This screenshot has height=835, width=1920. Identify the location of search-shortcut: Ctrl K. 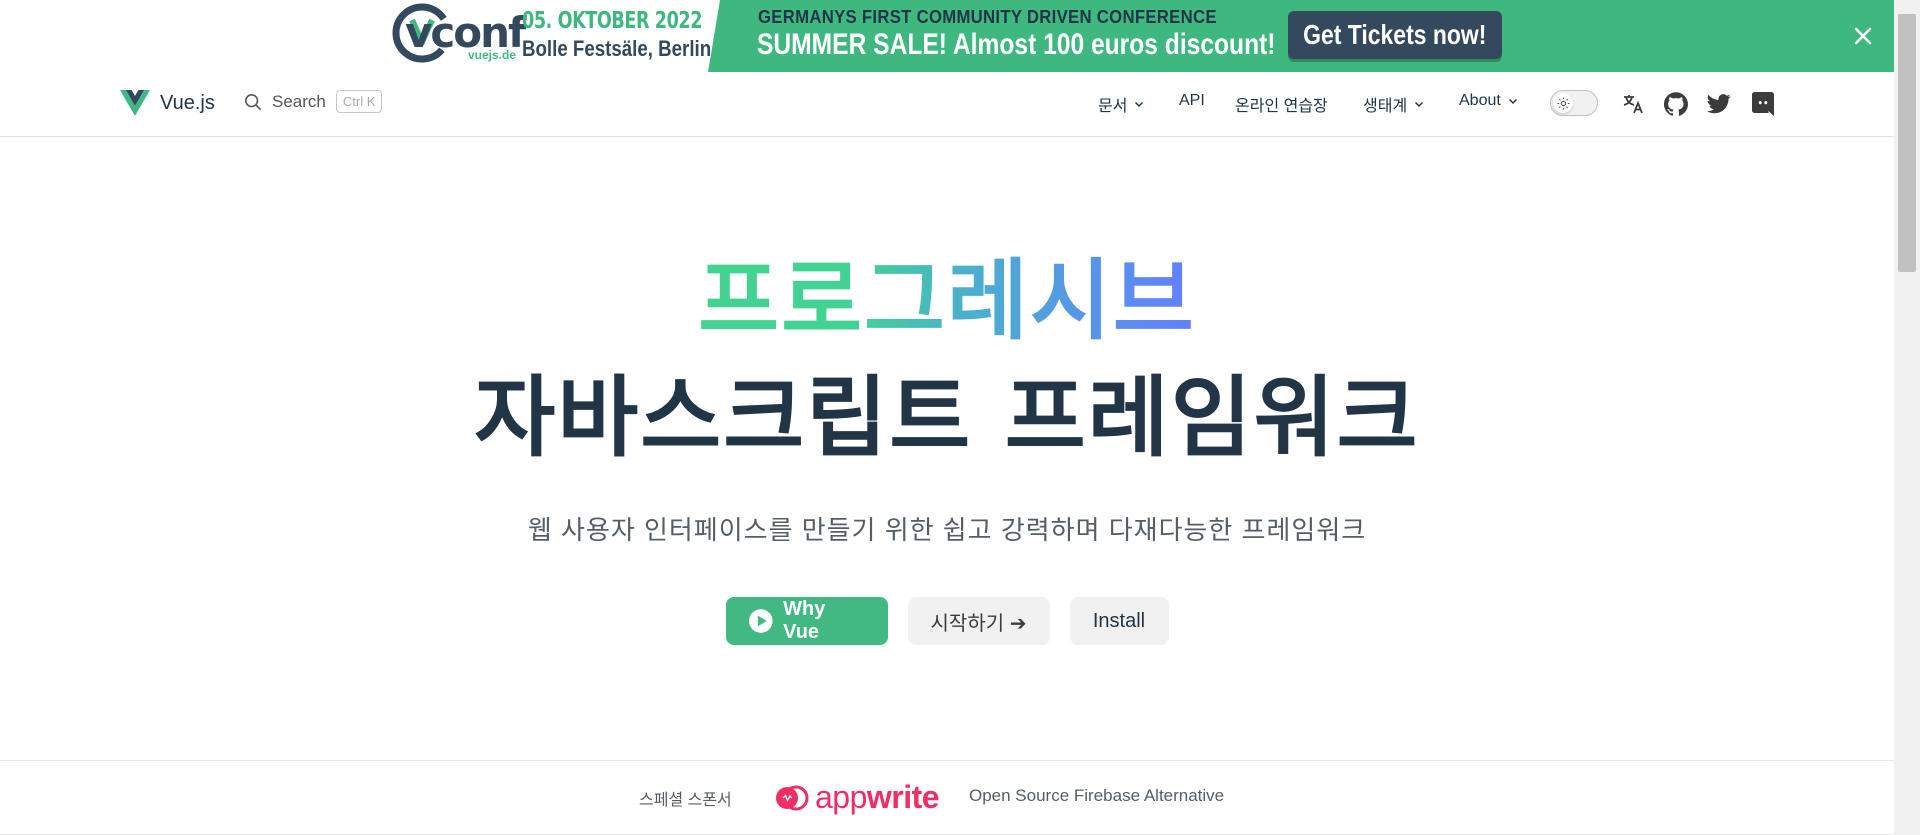
(359, 101).